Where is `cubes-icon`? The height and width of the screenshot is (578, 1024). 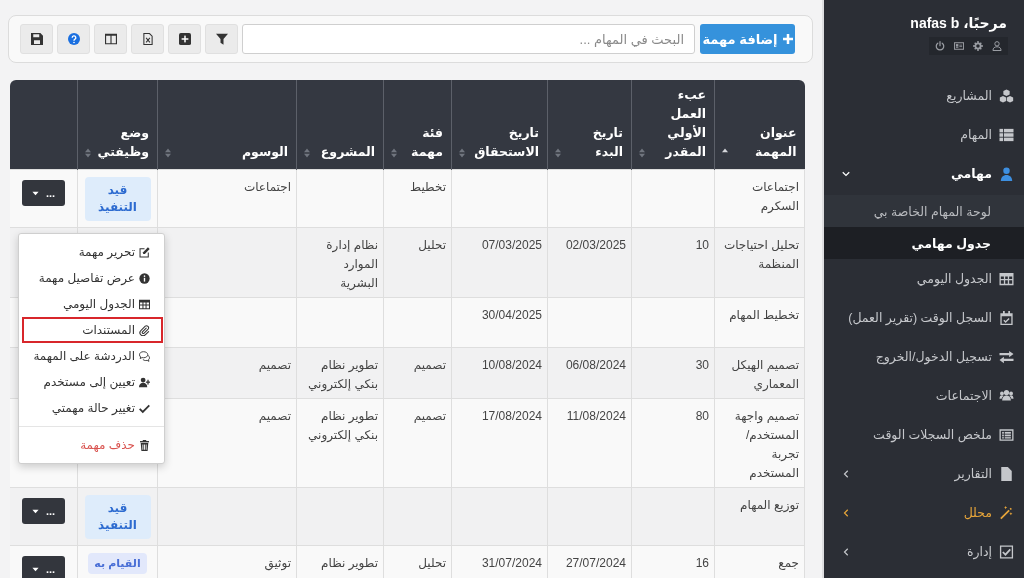 cubes-icon is located at coordinates (1006, 95).